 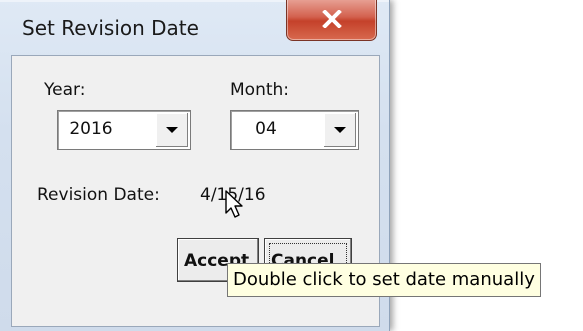 What do you see at coordinates (294, 130) in the screenshot?
I see `month-dropdown: 04` at bounding box center [294, 130].